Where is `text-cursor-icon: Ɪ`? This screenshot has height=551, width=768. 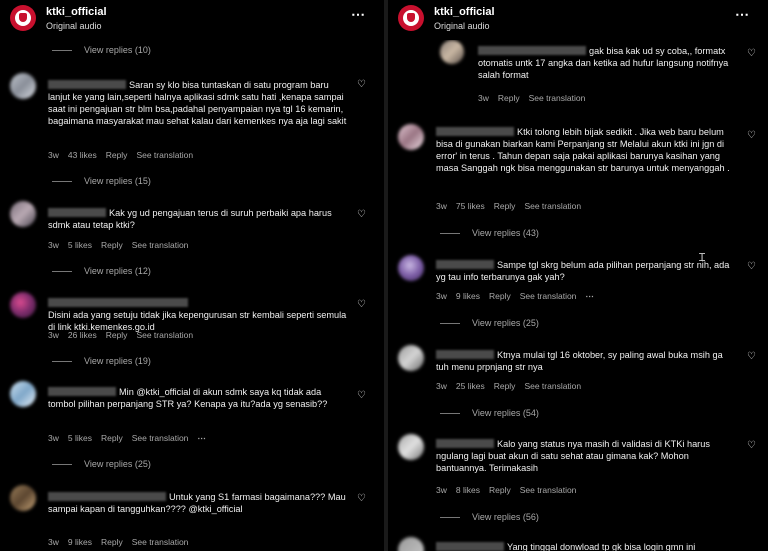
text-cursor-icon: Ɪ is located at coordinates (702, 258).